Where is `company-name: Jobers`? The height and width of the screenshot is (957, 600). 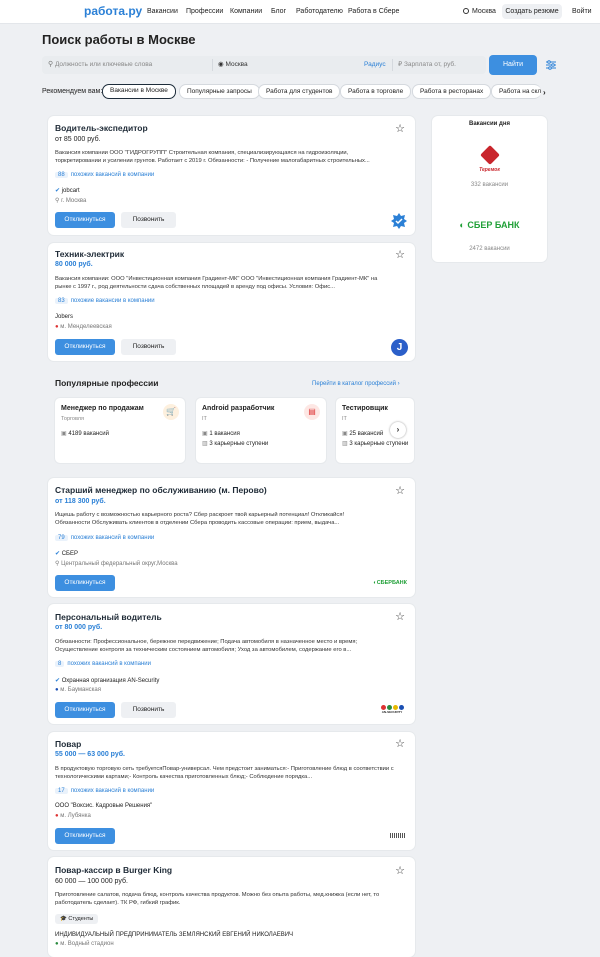 company-name: Jobers is located at coordinates (64, 317).